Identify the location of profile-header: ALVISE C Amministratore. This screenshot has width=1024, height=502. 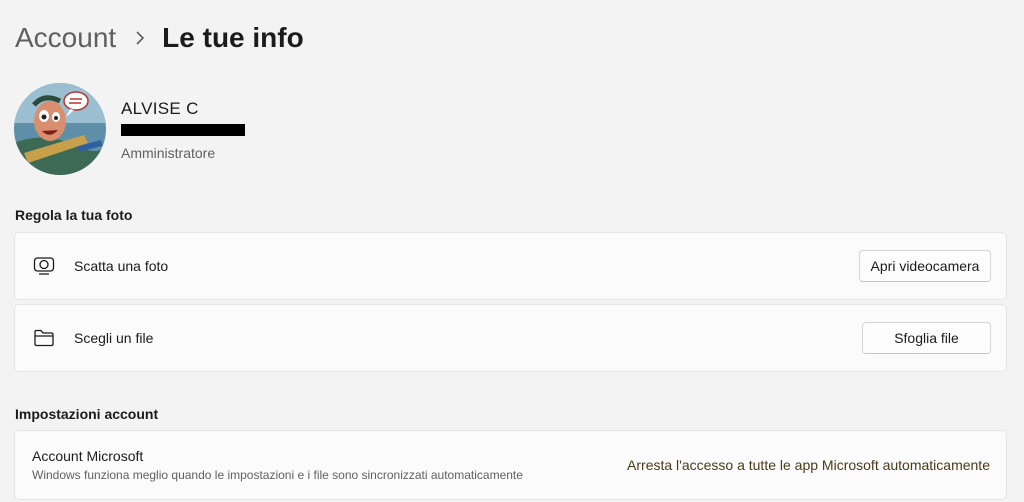
(129, 129).